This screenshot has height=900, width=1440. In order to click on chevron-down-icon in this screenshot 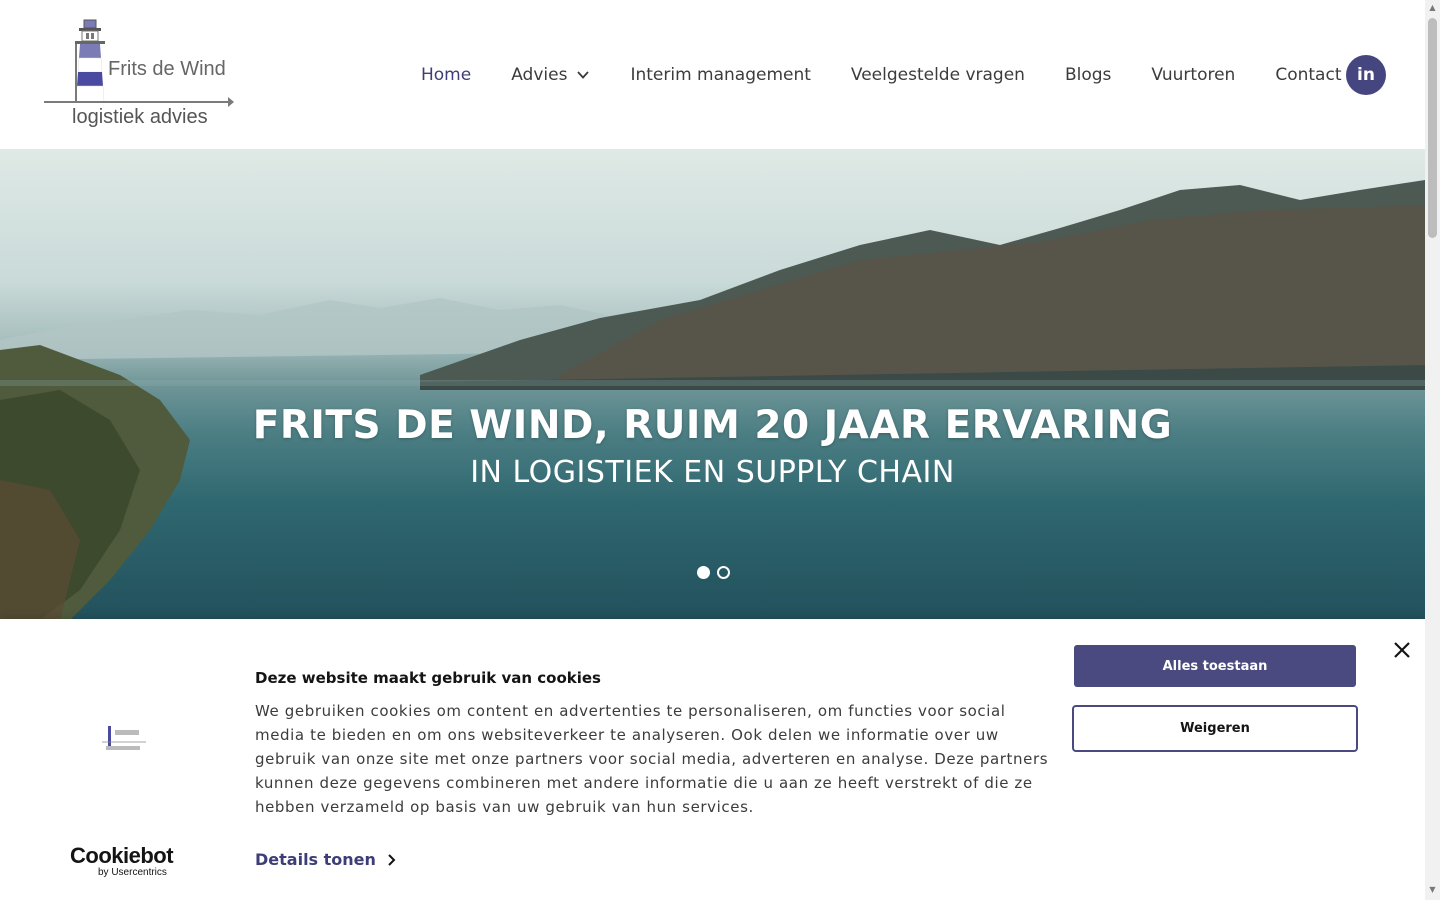, I will do `click(583, 75)`.